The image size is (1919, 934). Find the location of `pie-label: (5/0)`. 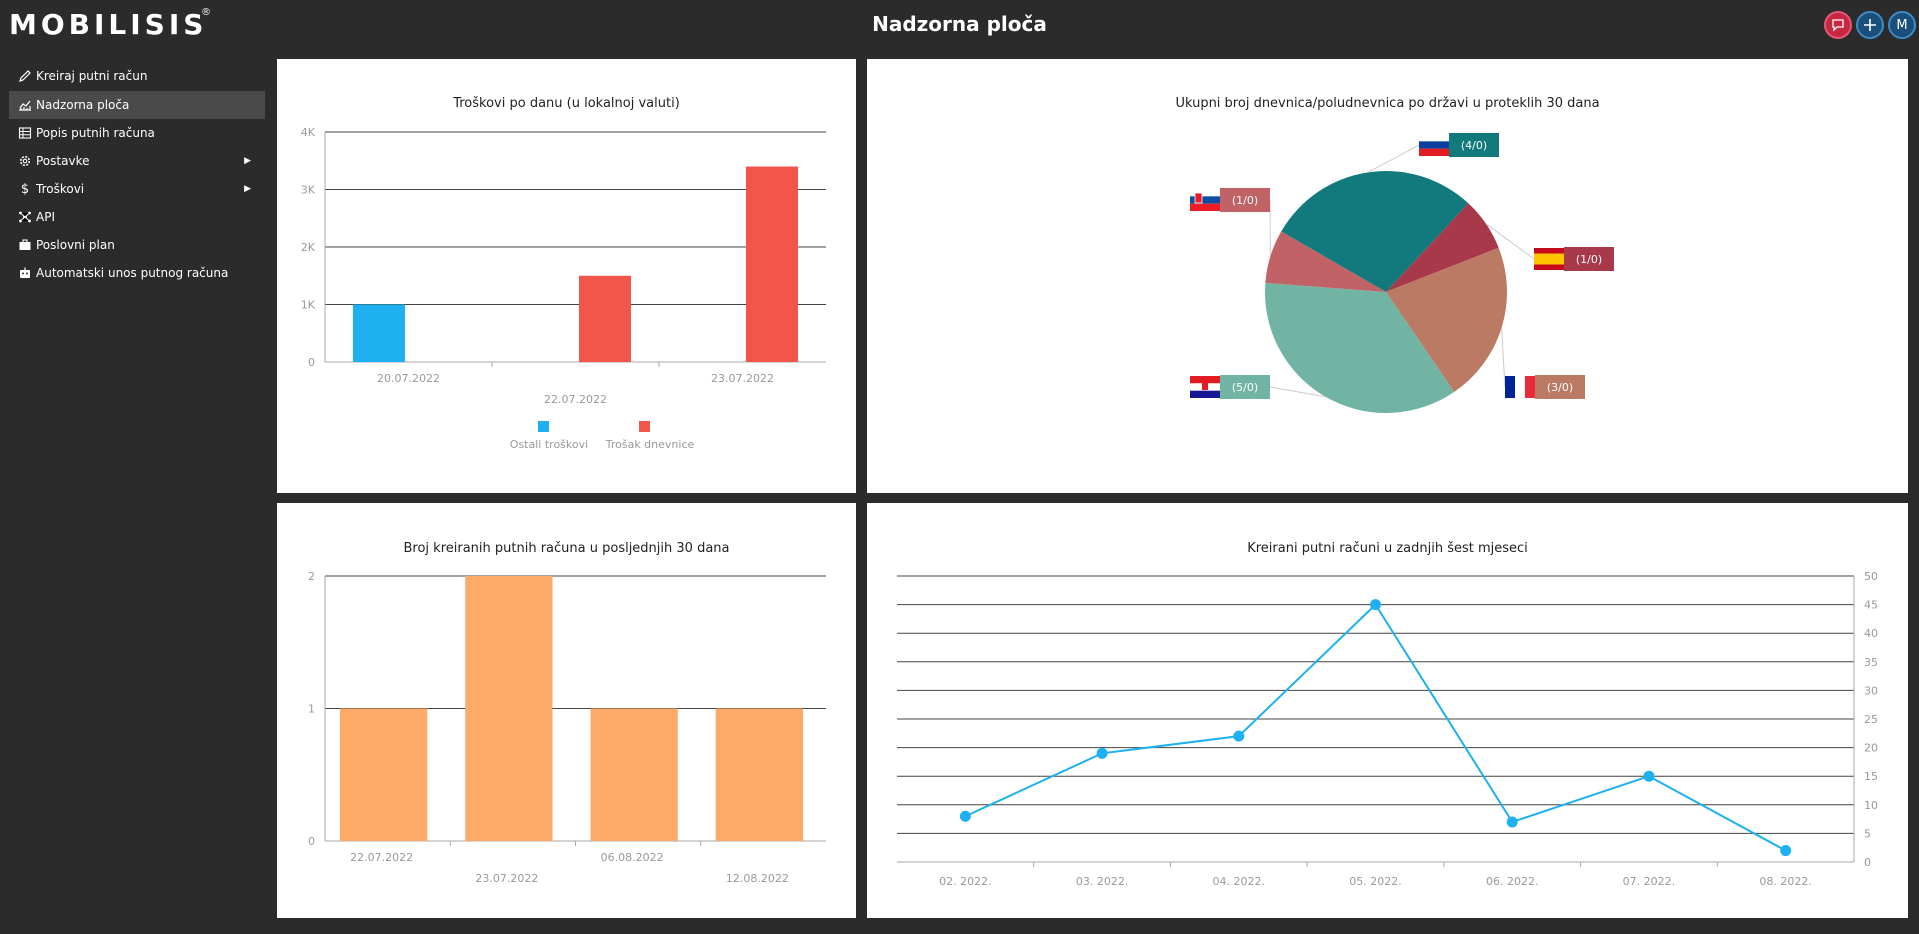

pie-label: (5/0) is located at coordinates (1245, 387).